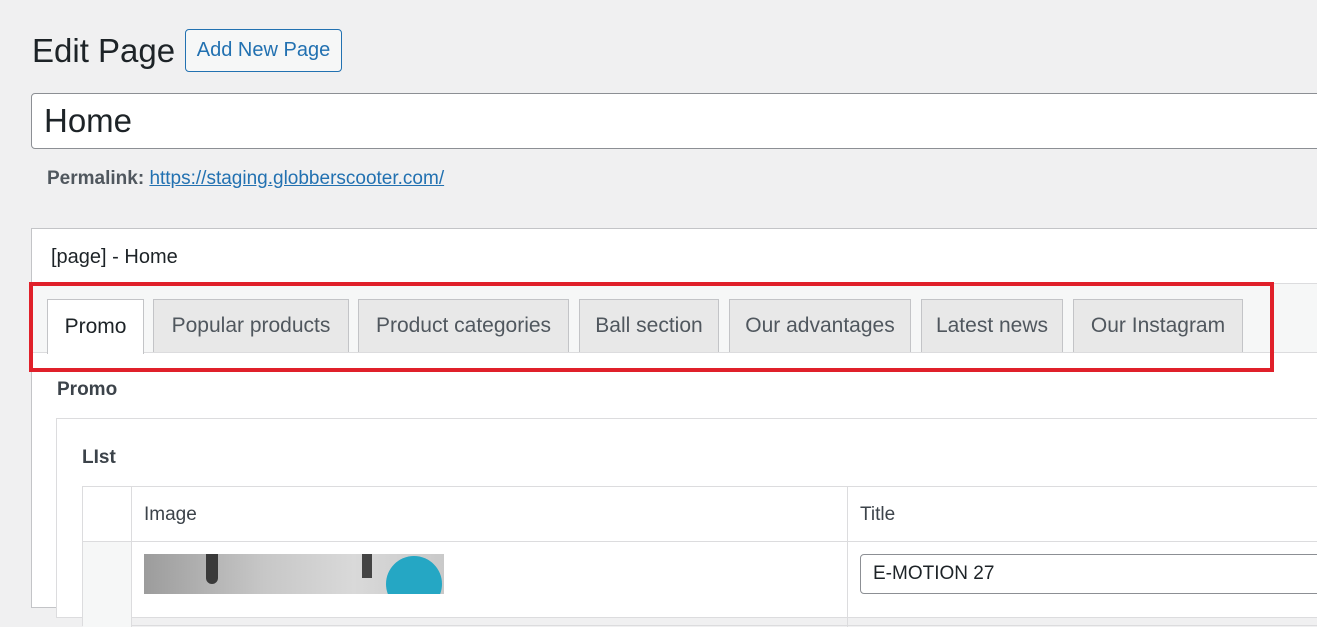 The height and width of the screenshot is (627, 1317). I want to click on add-new-page-button: Add New Page, so click(263, 50).